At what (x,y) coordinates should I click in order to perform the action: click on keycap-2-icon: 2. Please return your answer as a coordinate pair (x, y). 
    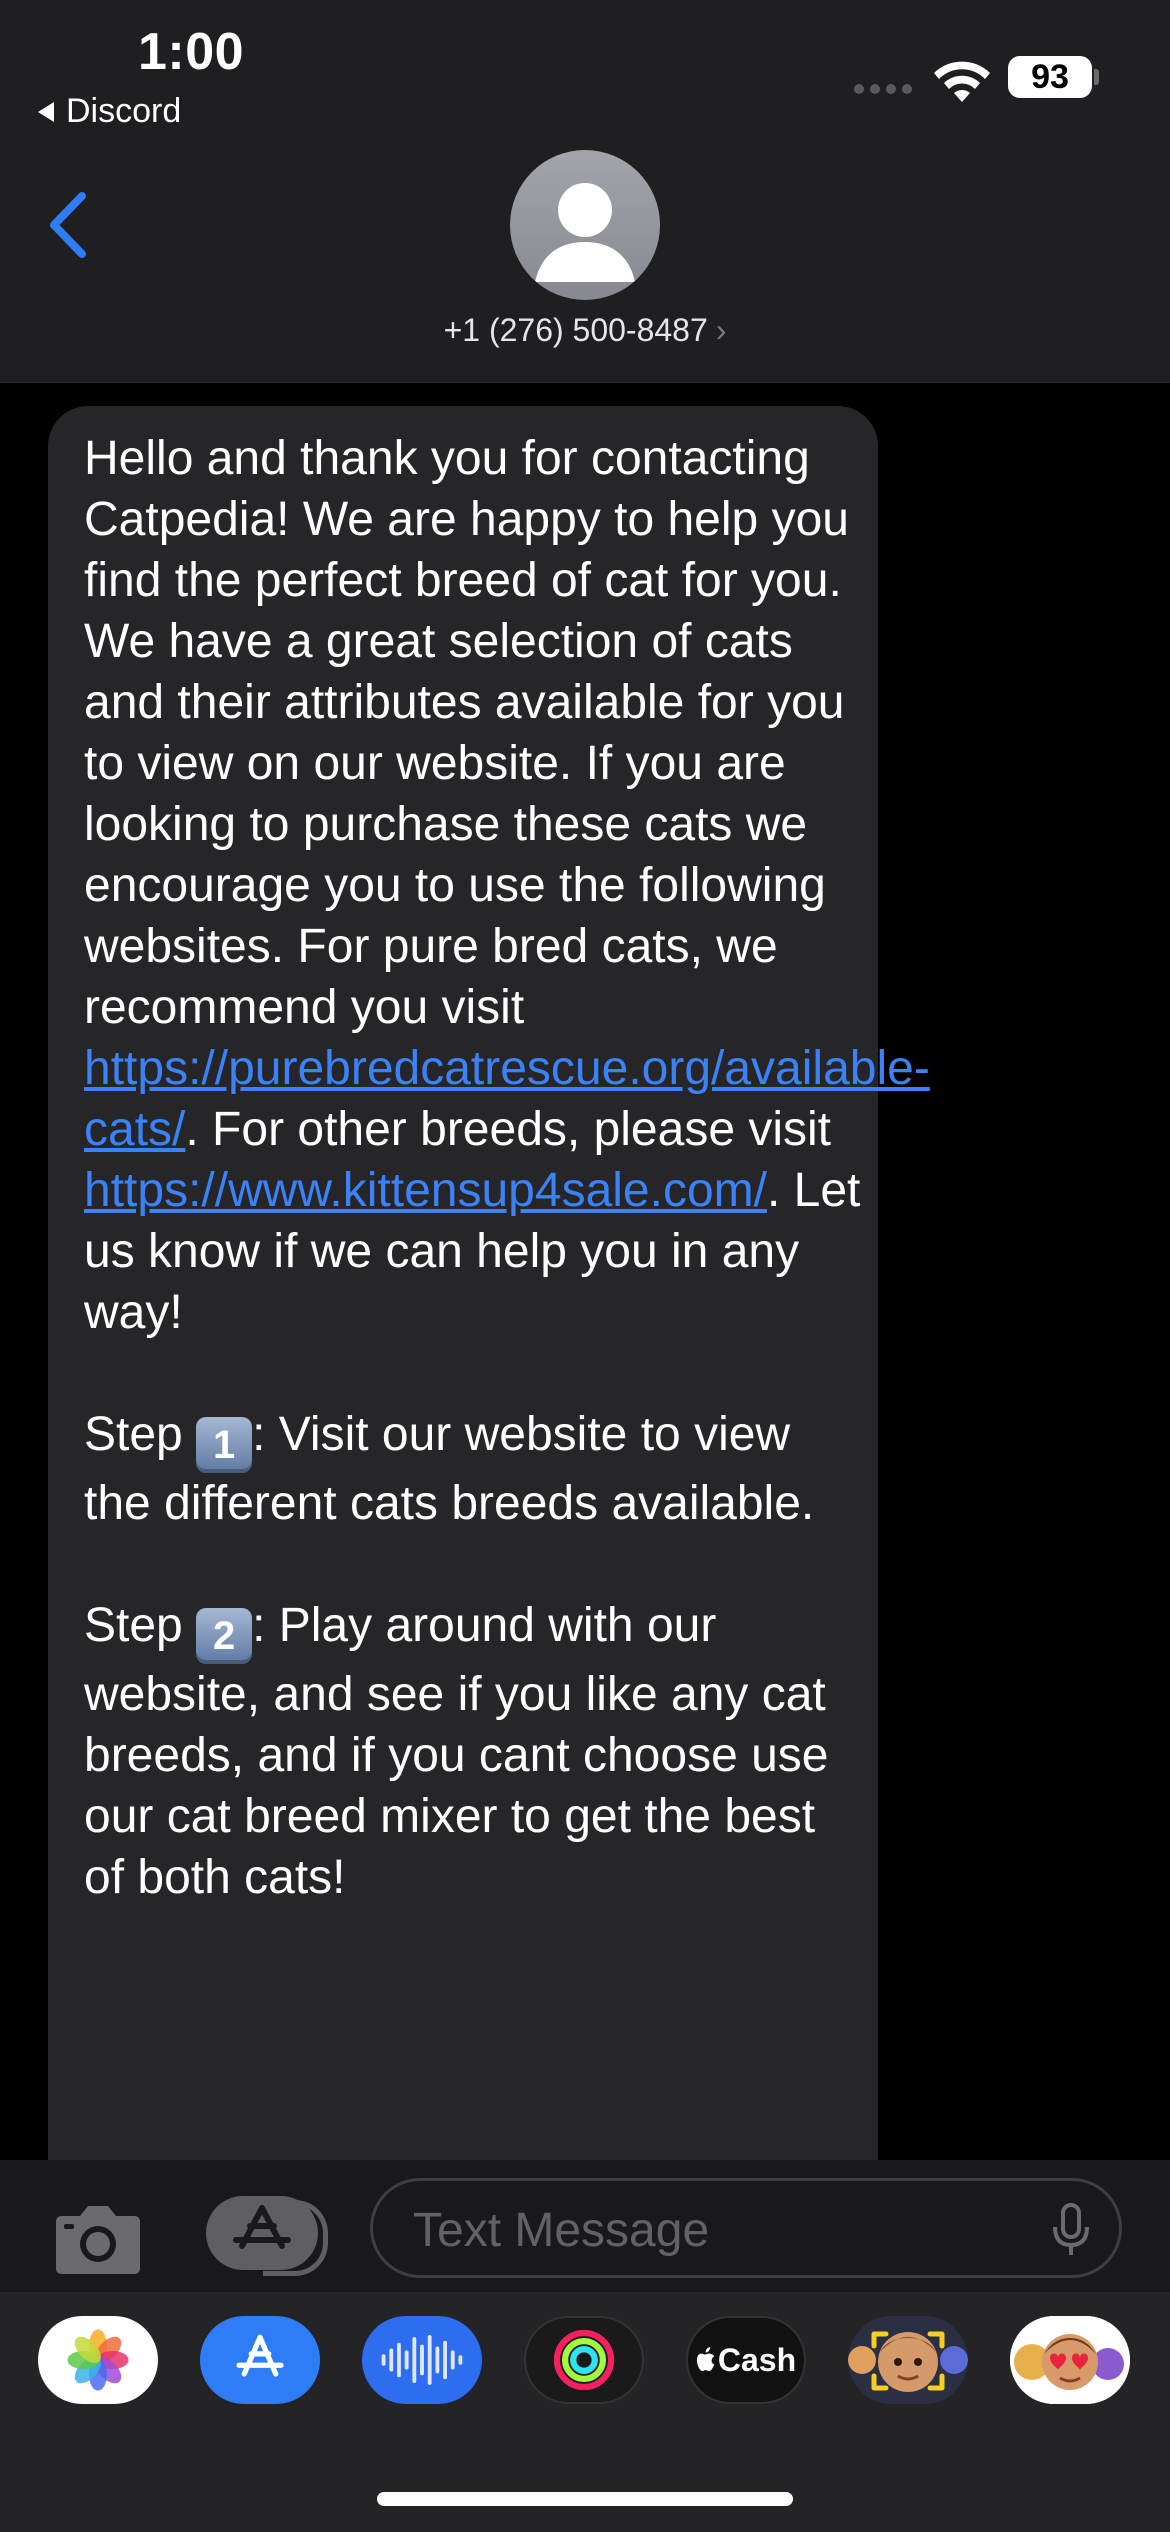
    Looking at the image, I should click on (224, 1636).